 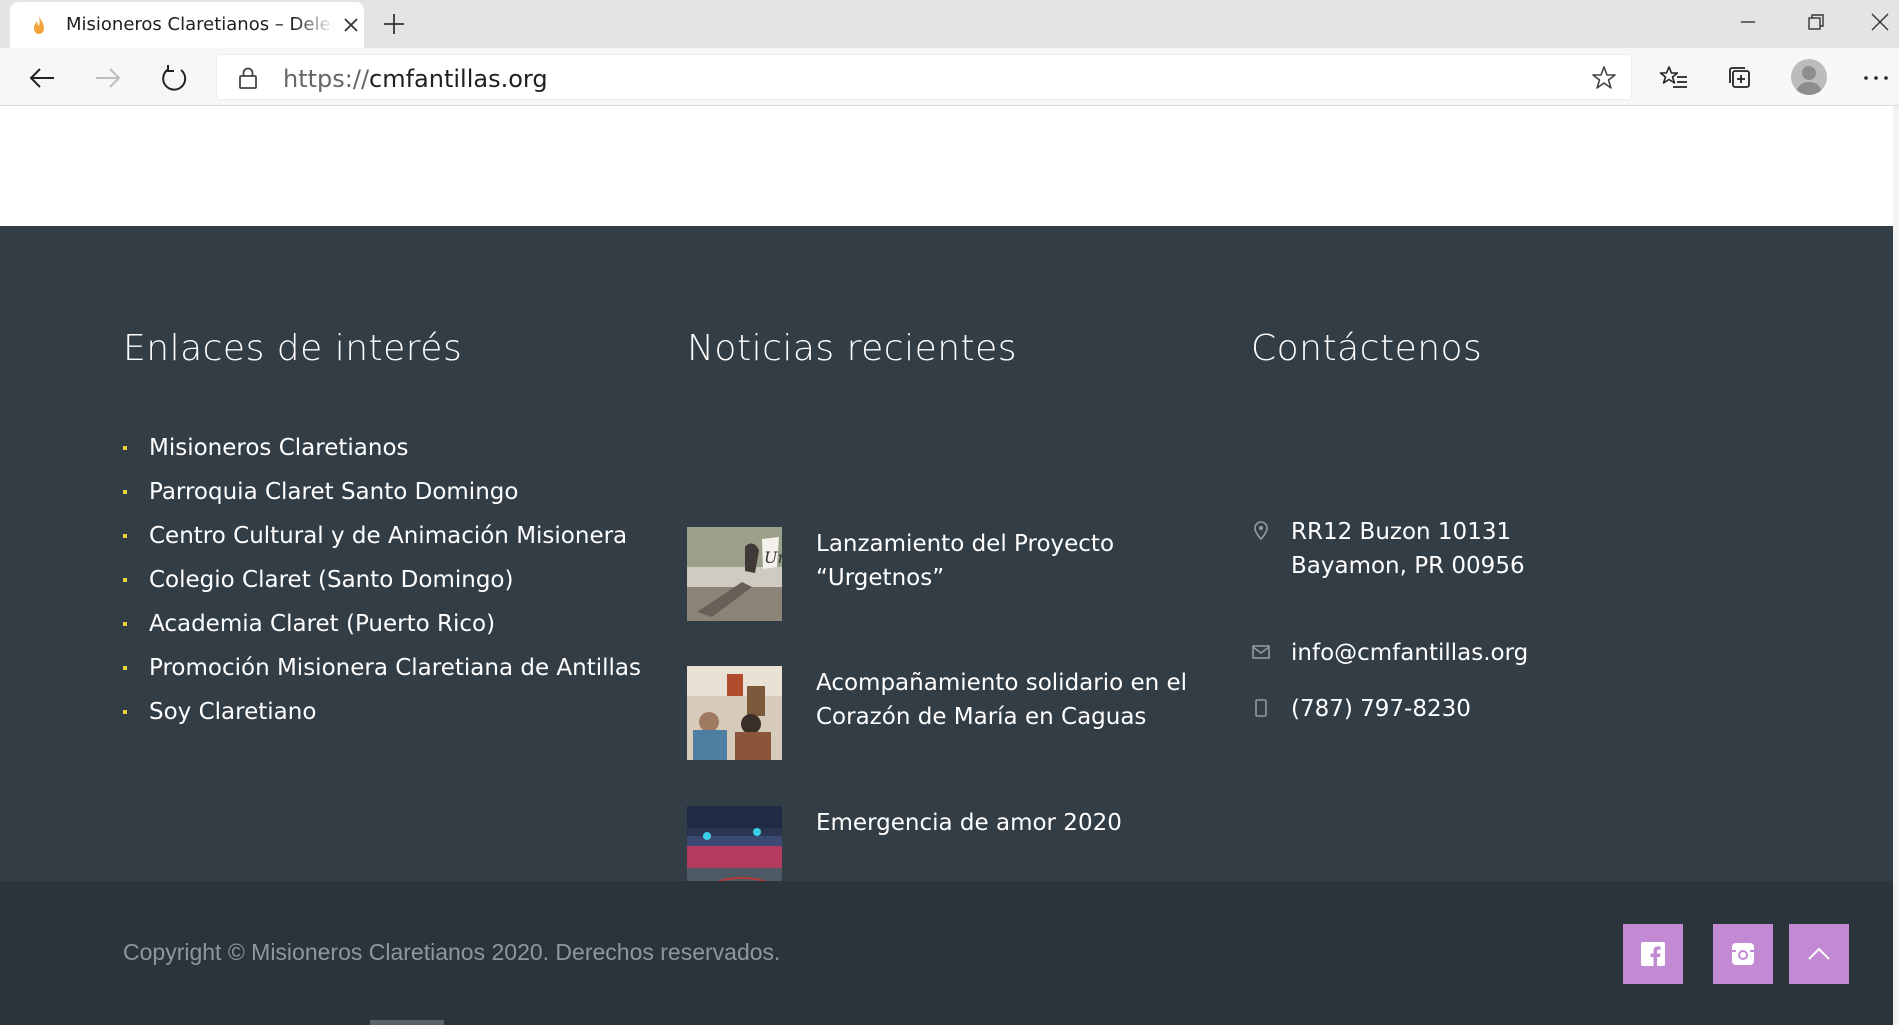 What do you see at coordinates (407, 1022) in the screenshot?
I see `page-progress-indicator` at bounding box center [407, 1022].